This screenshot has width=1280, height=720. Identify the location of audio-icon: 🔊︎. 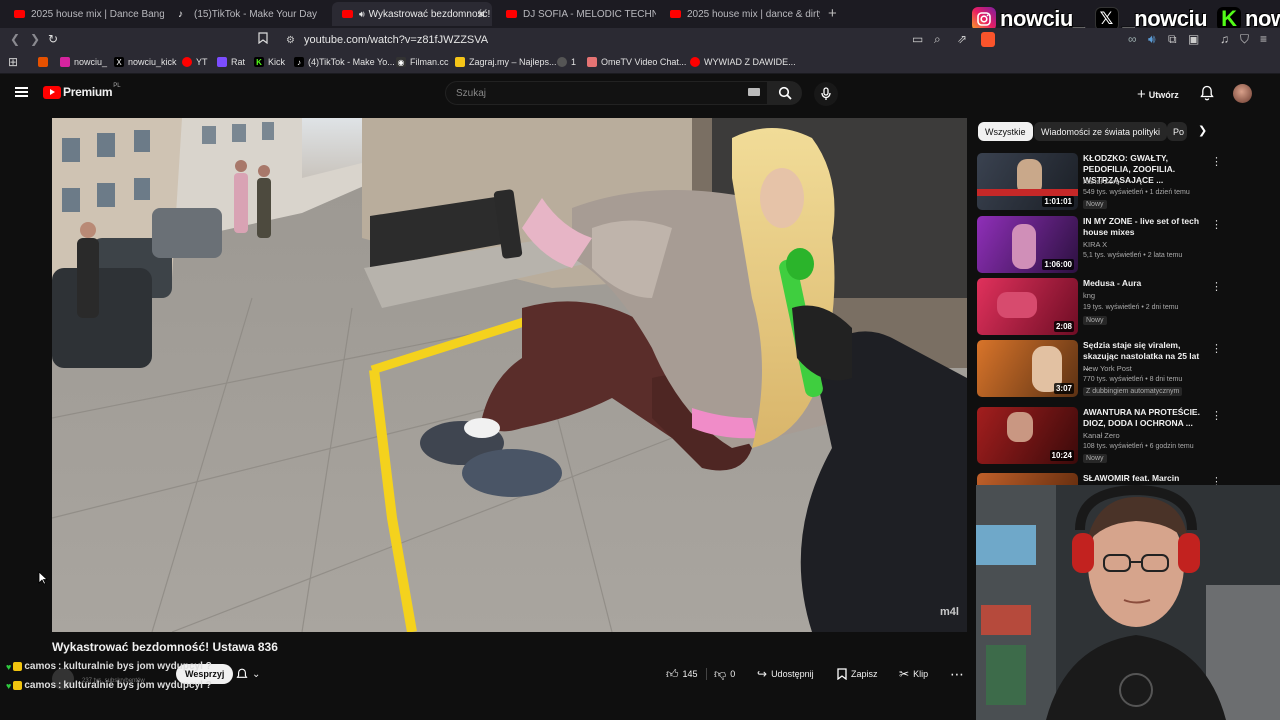
(1152, 39).